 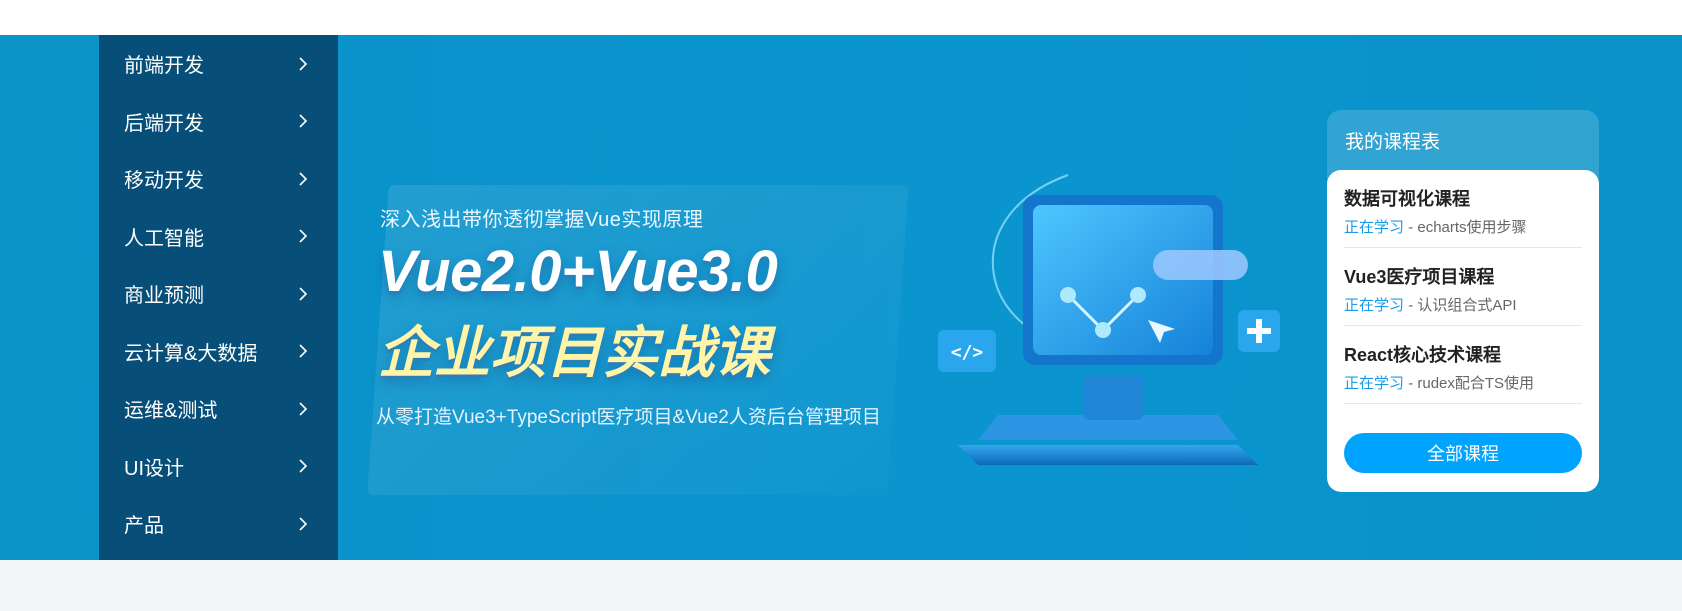 I want to click on current-lesson: 认识组合式API, so click(x=1467, y=305).